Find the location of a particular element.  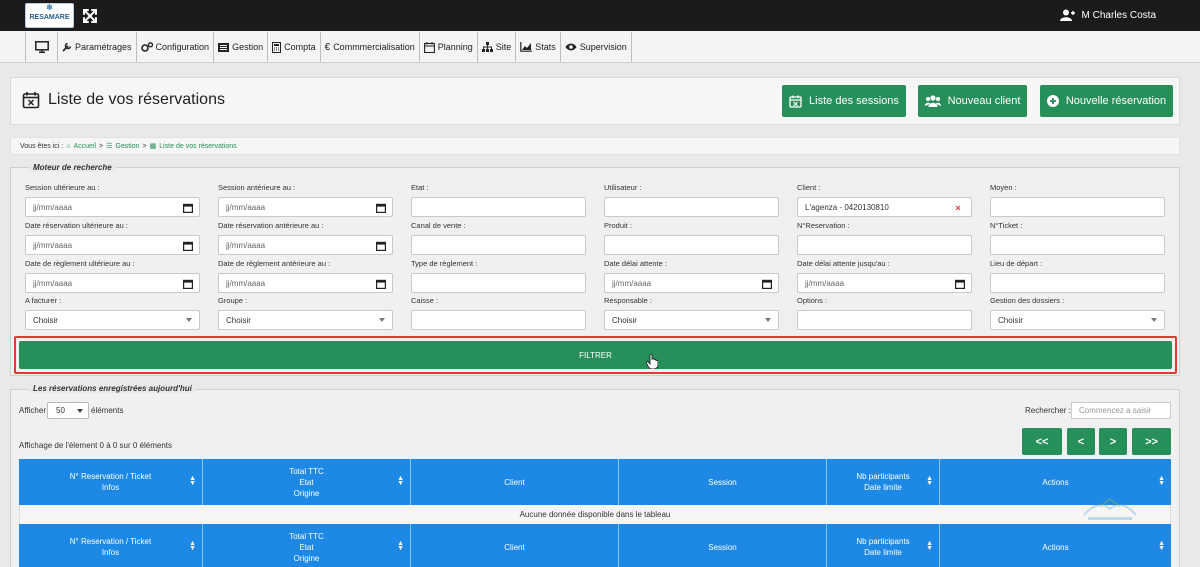

menu-item-stats: Stats is located at coordinates (538, 47).